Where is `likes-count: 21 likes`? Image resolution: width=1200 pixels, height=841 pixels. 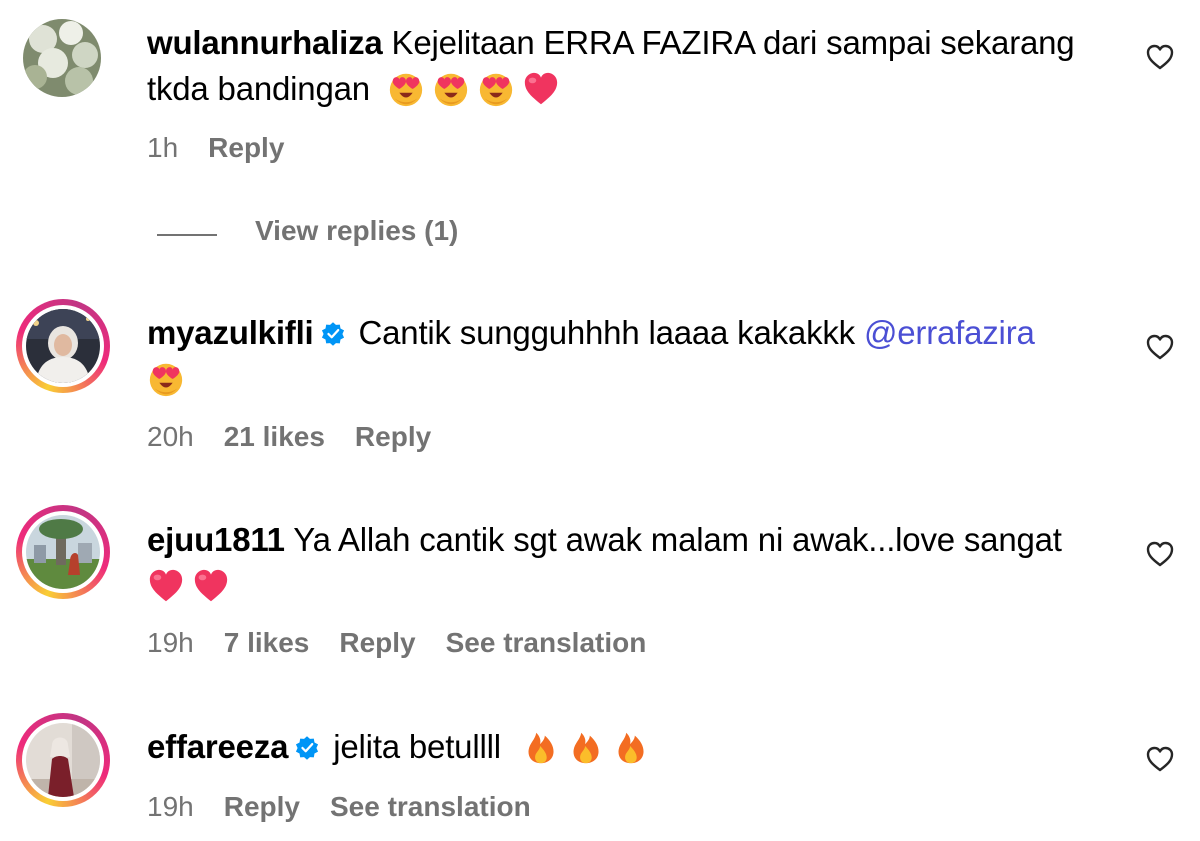
likes-count: 21 likes is located at coordinates (274, 437).